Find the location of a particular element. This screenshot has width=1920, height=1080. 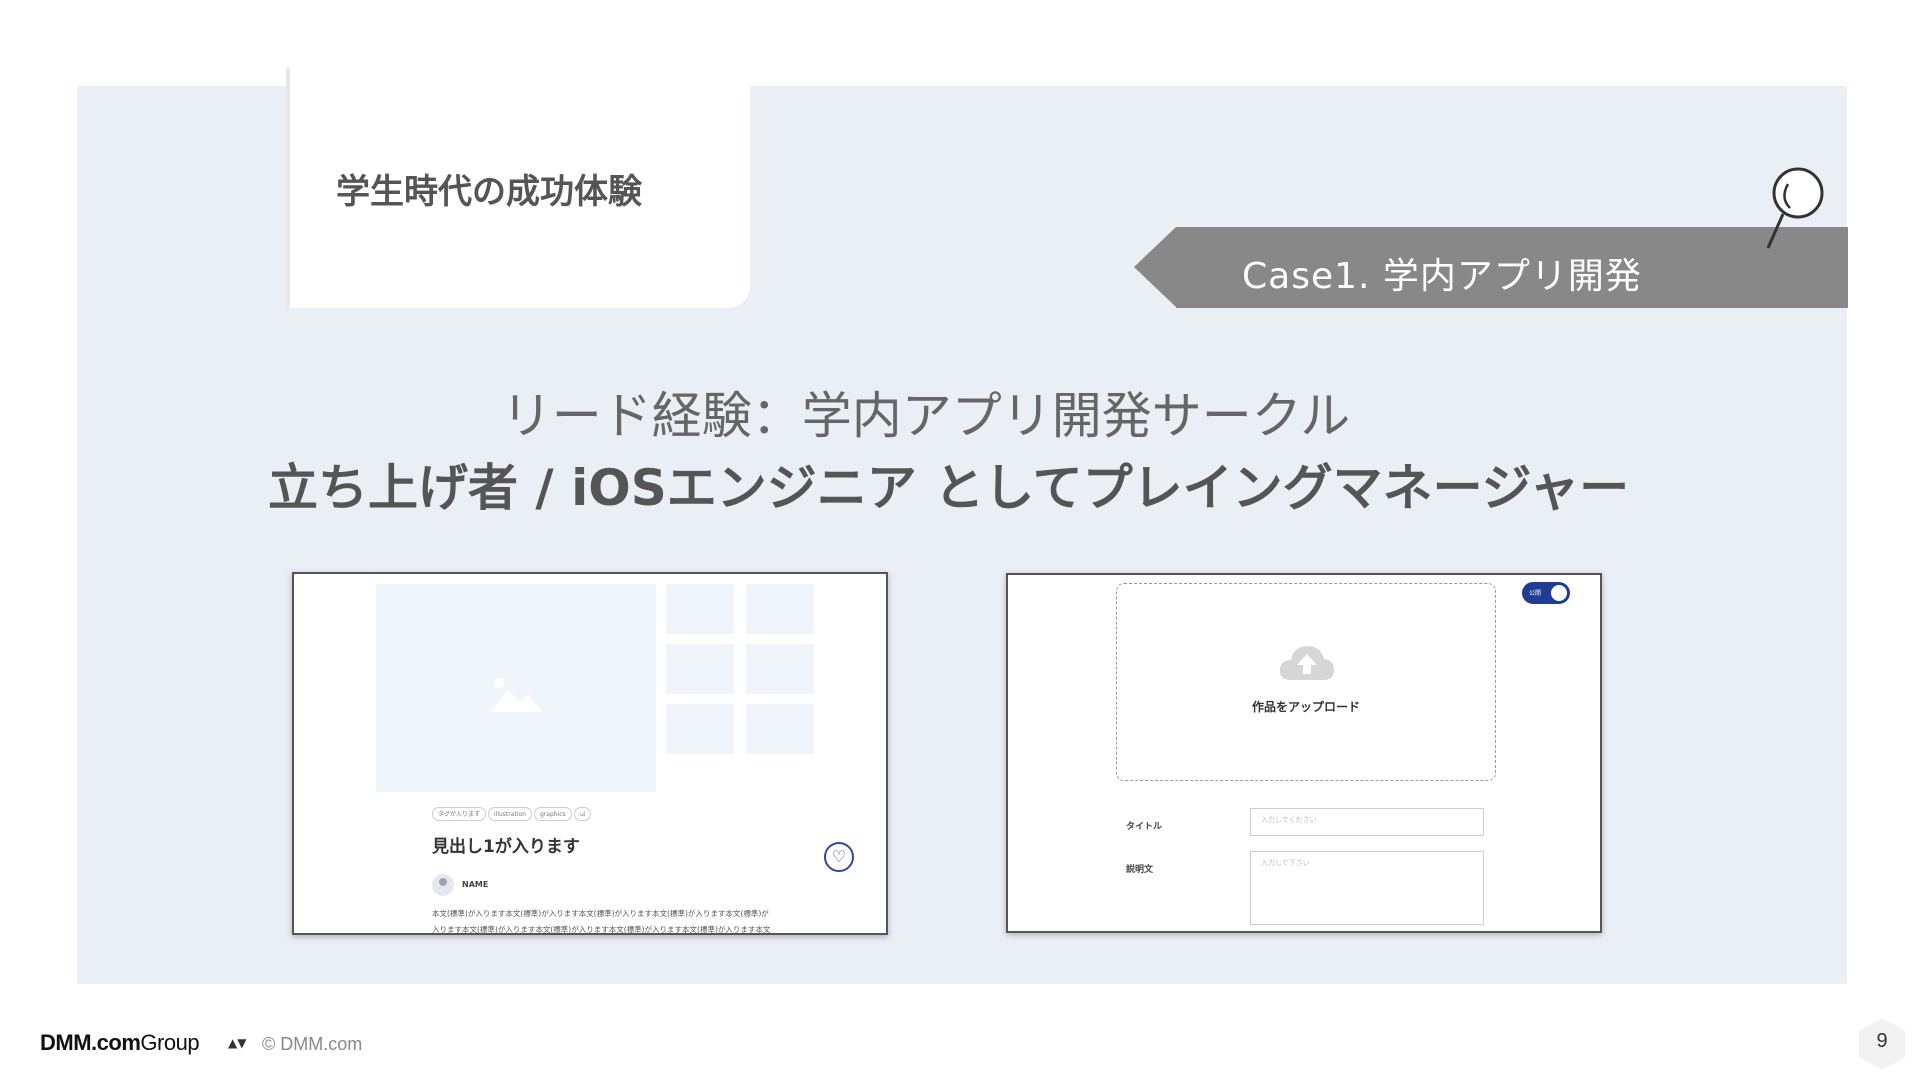

post-heading: 見出し1が入ります is located at coordinates (506, 847).